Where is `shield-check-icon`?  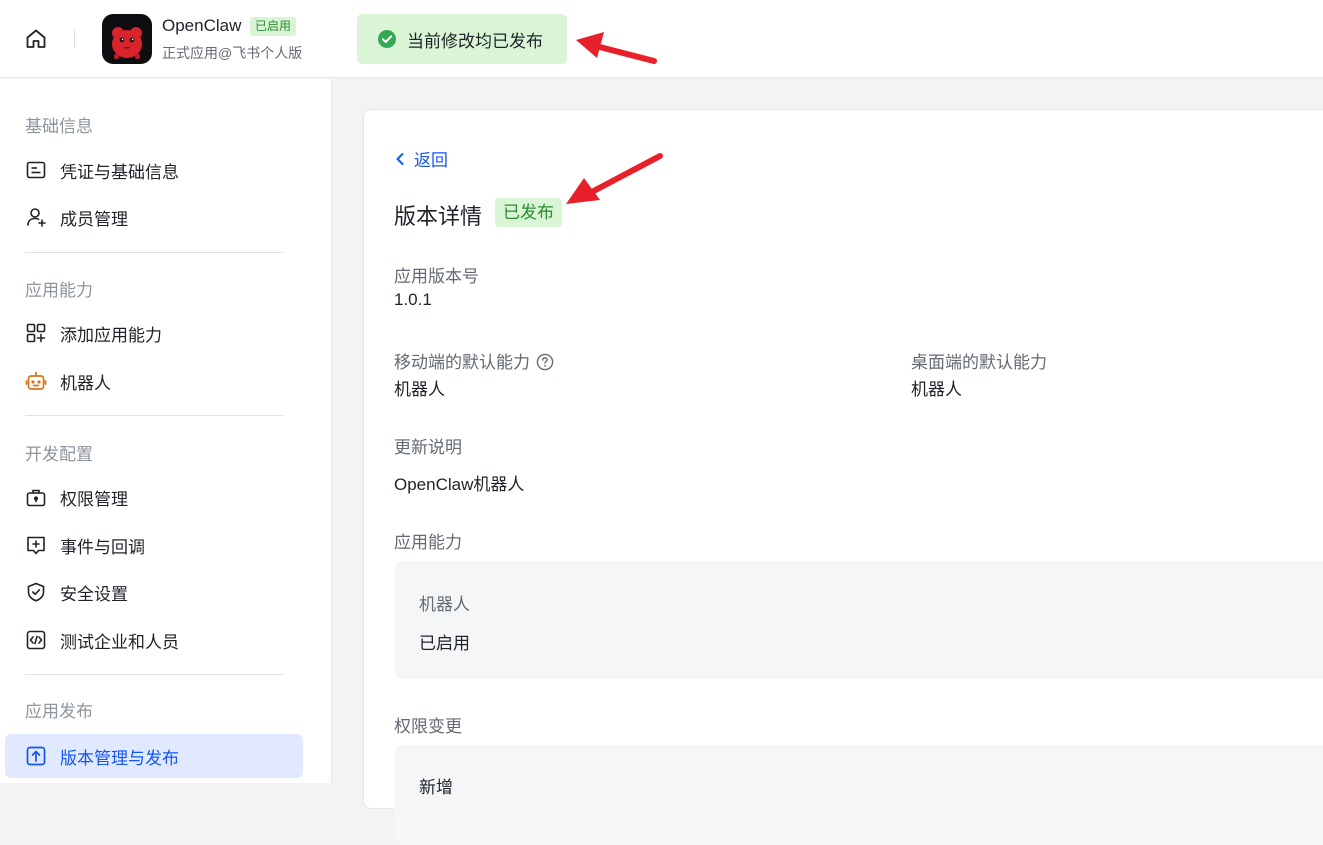 shield-check-icon is located at coordinates (36, 592).